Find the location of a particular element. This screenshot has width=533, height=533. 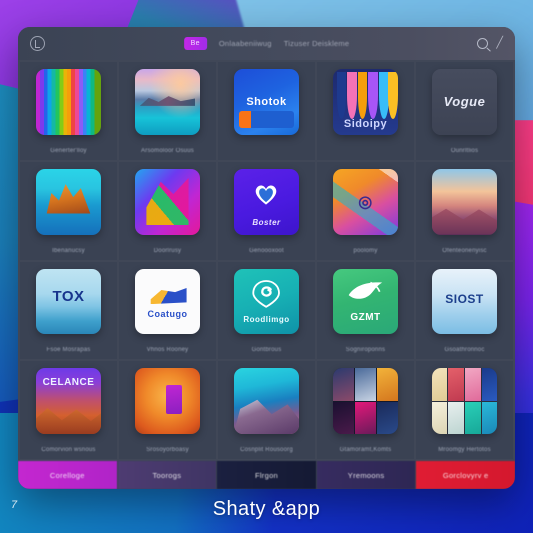

app-tile: TOX Fsoe Mosrapas is located at coordinates (68, 310).